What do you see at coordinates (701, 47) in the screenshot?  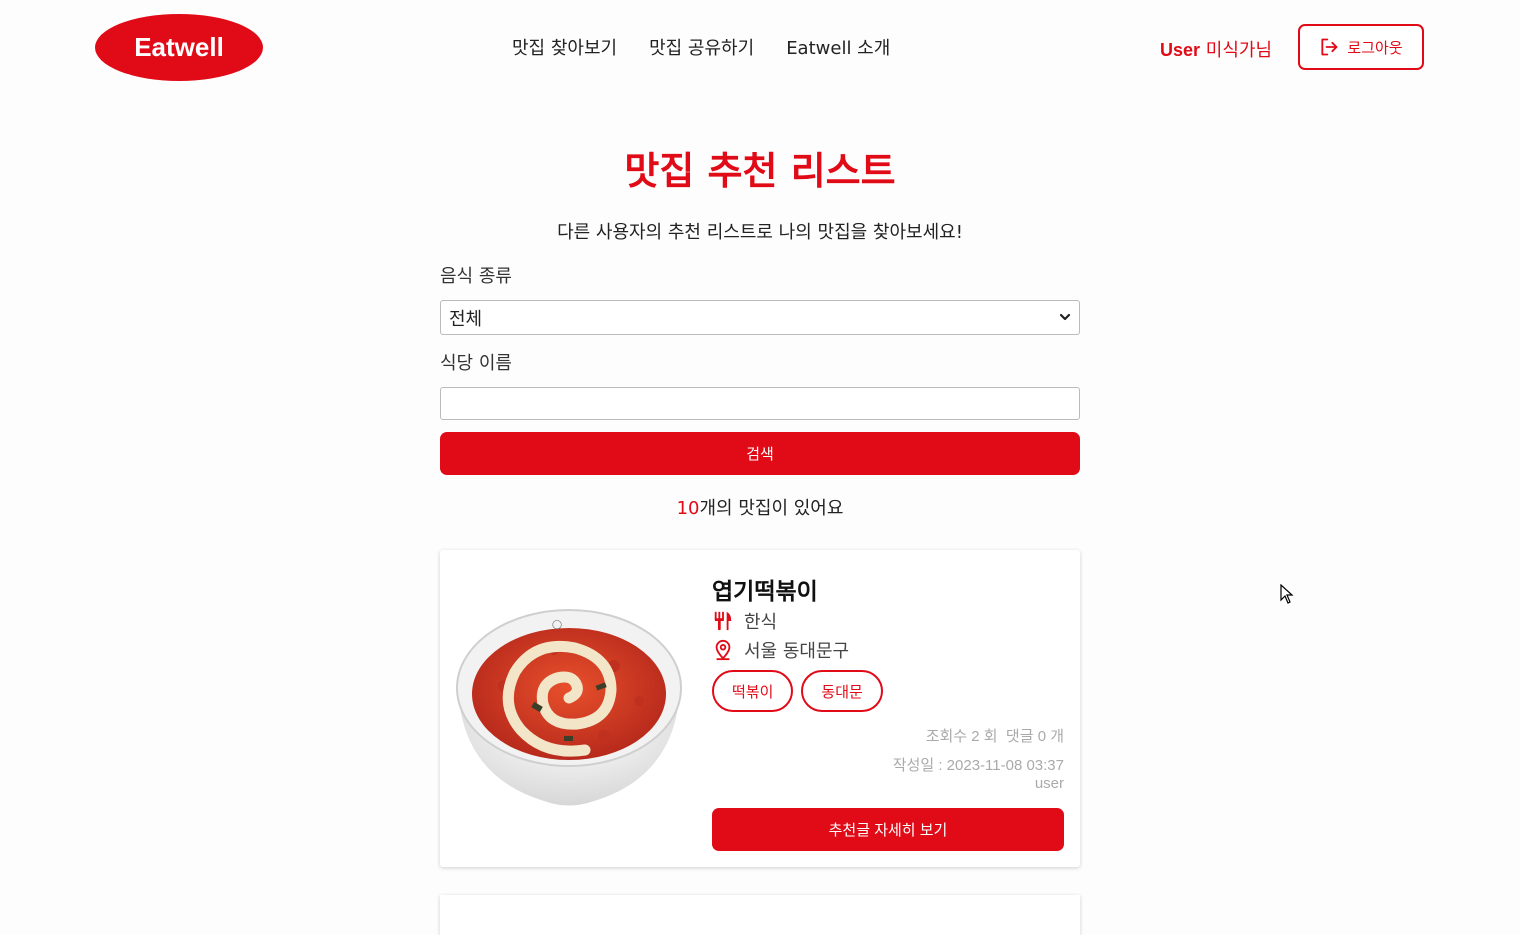 I see `nav-share-restaurants: 맛집 공유하기` at bounding box center [701, 47].